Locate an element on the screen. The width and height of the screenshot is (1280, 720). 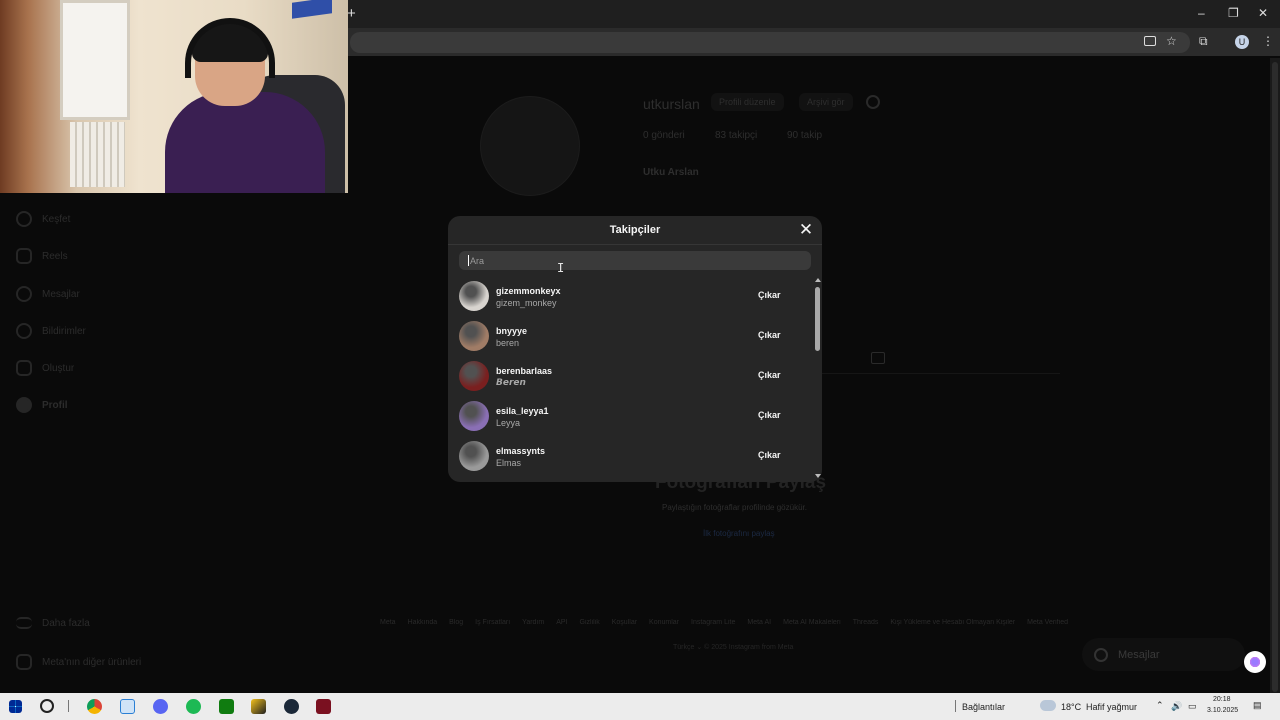
list-item: bnyyye beren Çıkar is located at coordinates (631, 336).